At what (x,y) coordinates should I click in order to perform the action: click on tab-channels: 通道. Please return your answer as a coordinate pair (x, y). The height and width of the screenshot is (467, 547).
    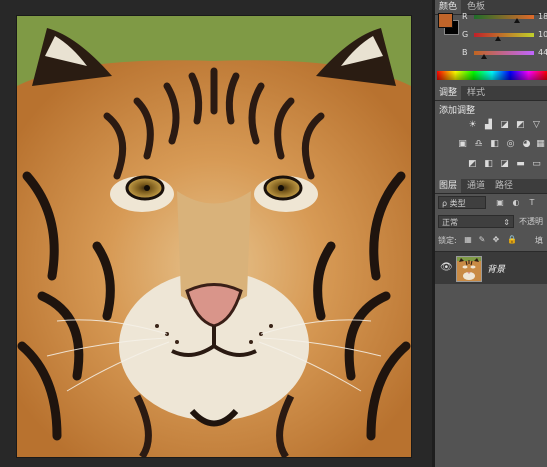
    Looking at the image, I should click on (476, 186).